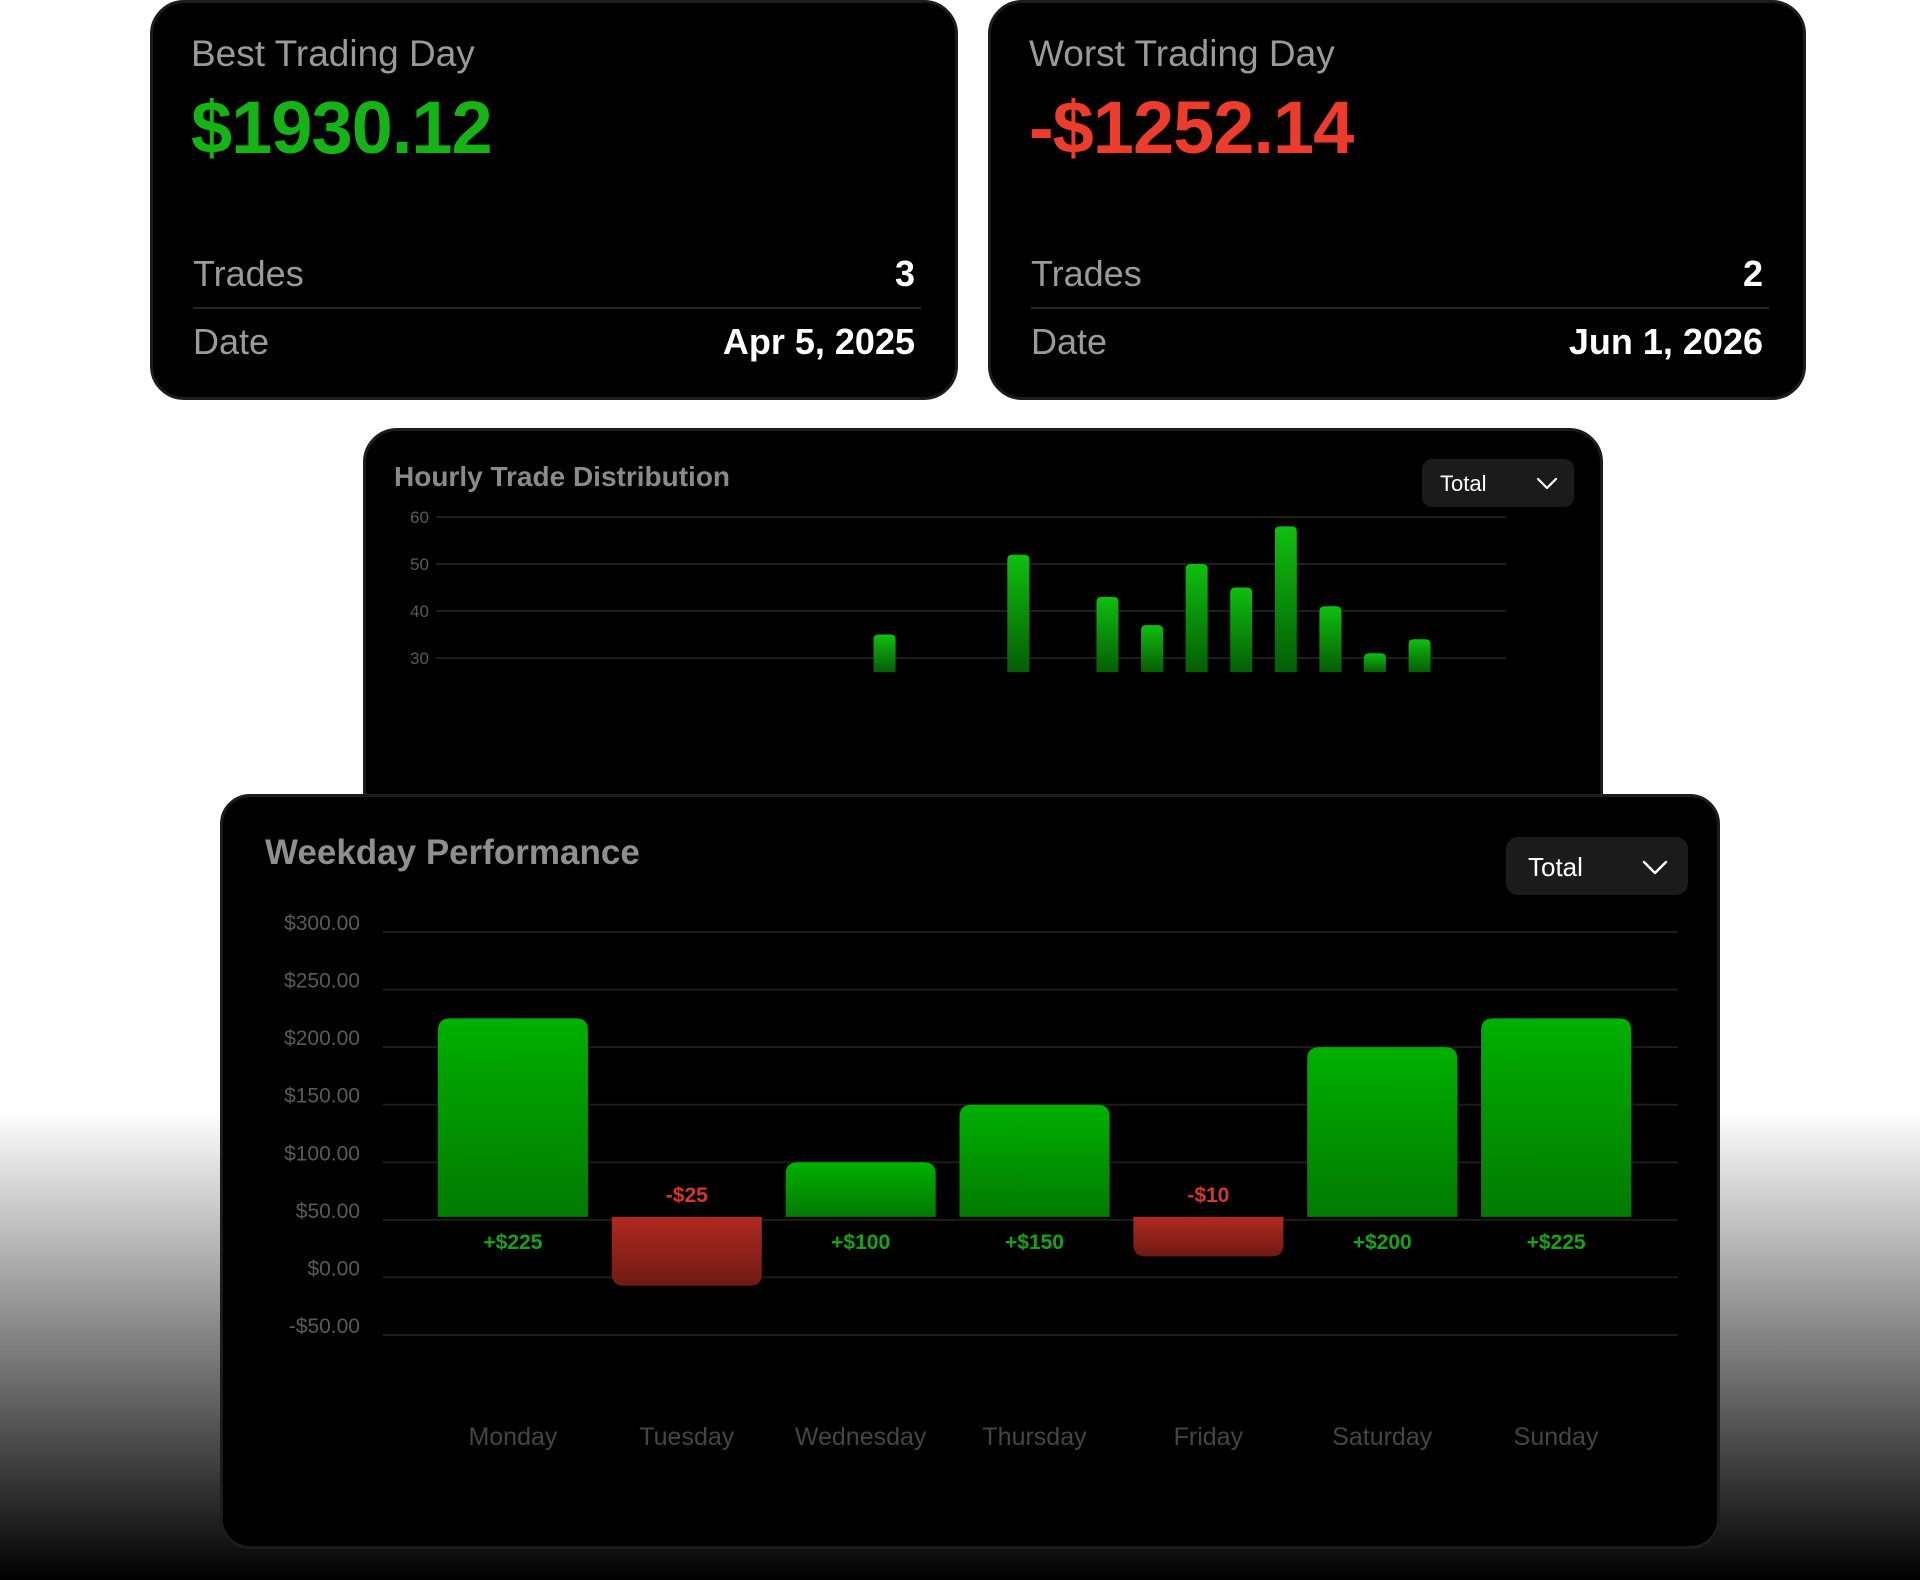 The width and height of the screenshot is (1920, 1580). I want to click on best-day-value: $1930.12, so click(342, 127).